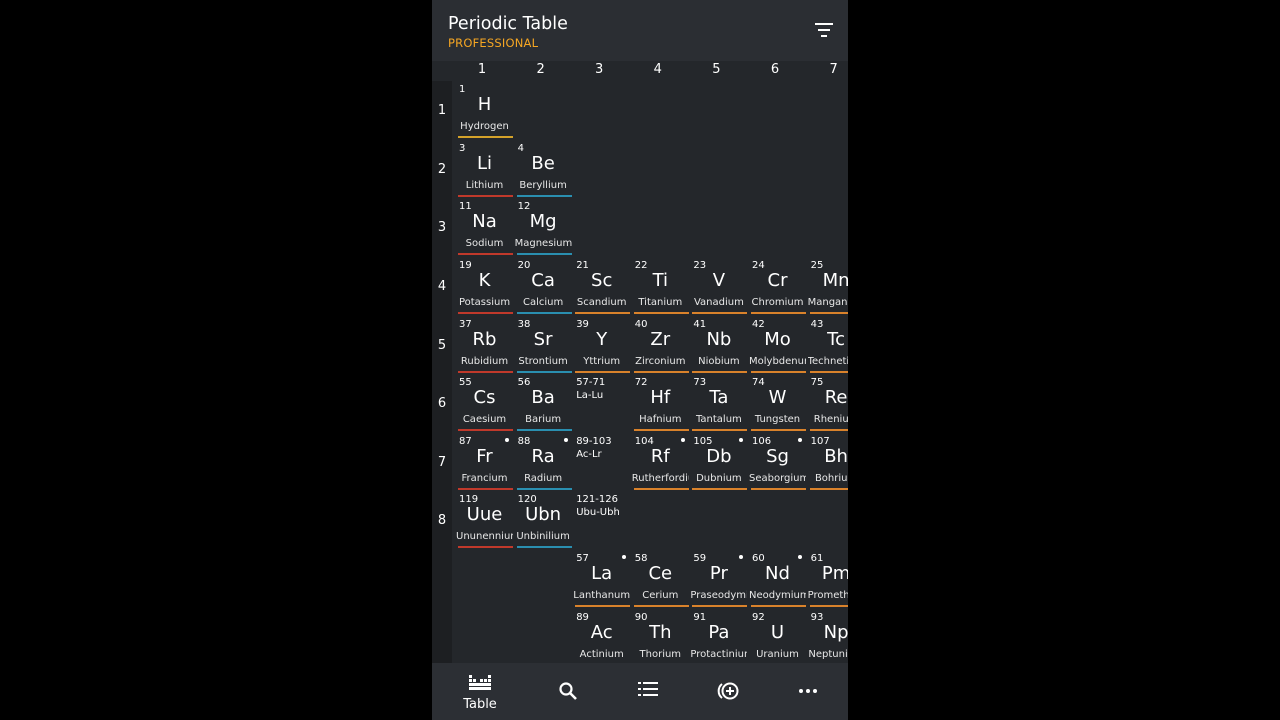 The width and height of the screenshot is (1280, 720). Describe the element at coordinates (543, 514) in the screenshot. I see `element-symbol: Ubn` at that location.